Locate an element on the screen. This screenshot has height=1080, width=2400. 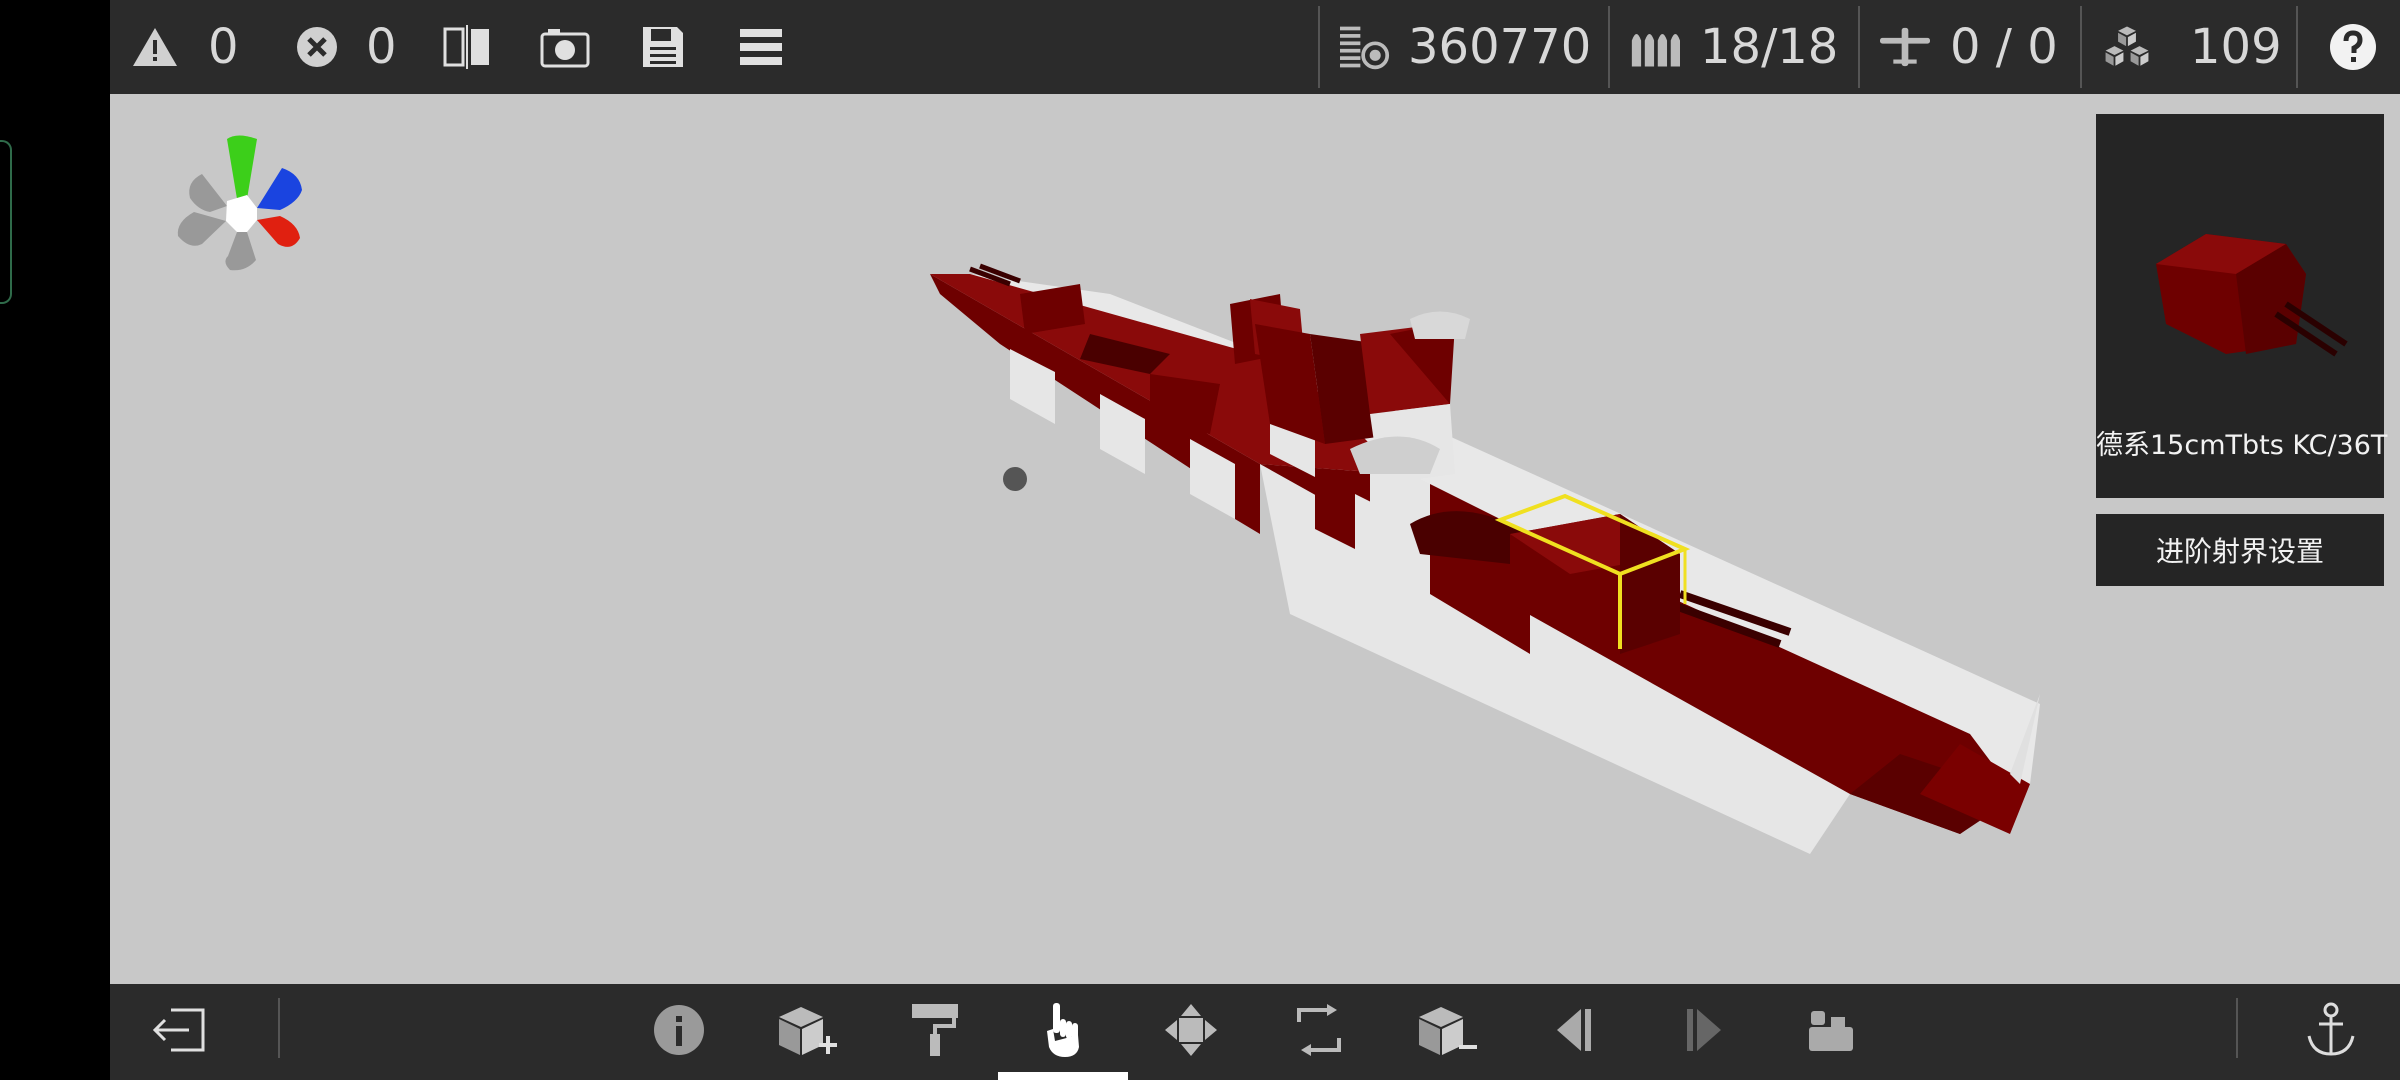
undo-button is located at coordinates (1575, 1032).